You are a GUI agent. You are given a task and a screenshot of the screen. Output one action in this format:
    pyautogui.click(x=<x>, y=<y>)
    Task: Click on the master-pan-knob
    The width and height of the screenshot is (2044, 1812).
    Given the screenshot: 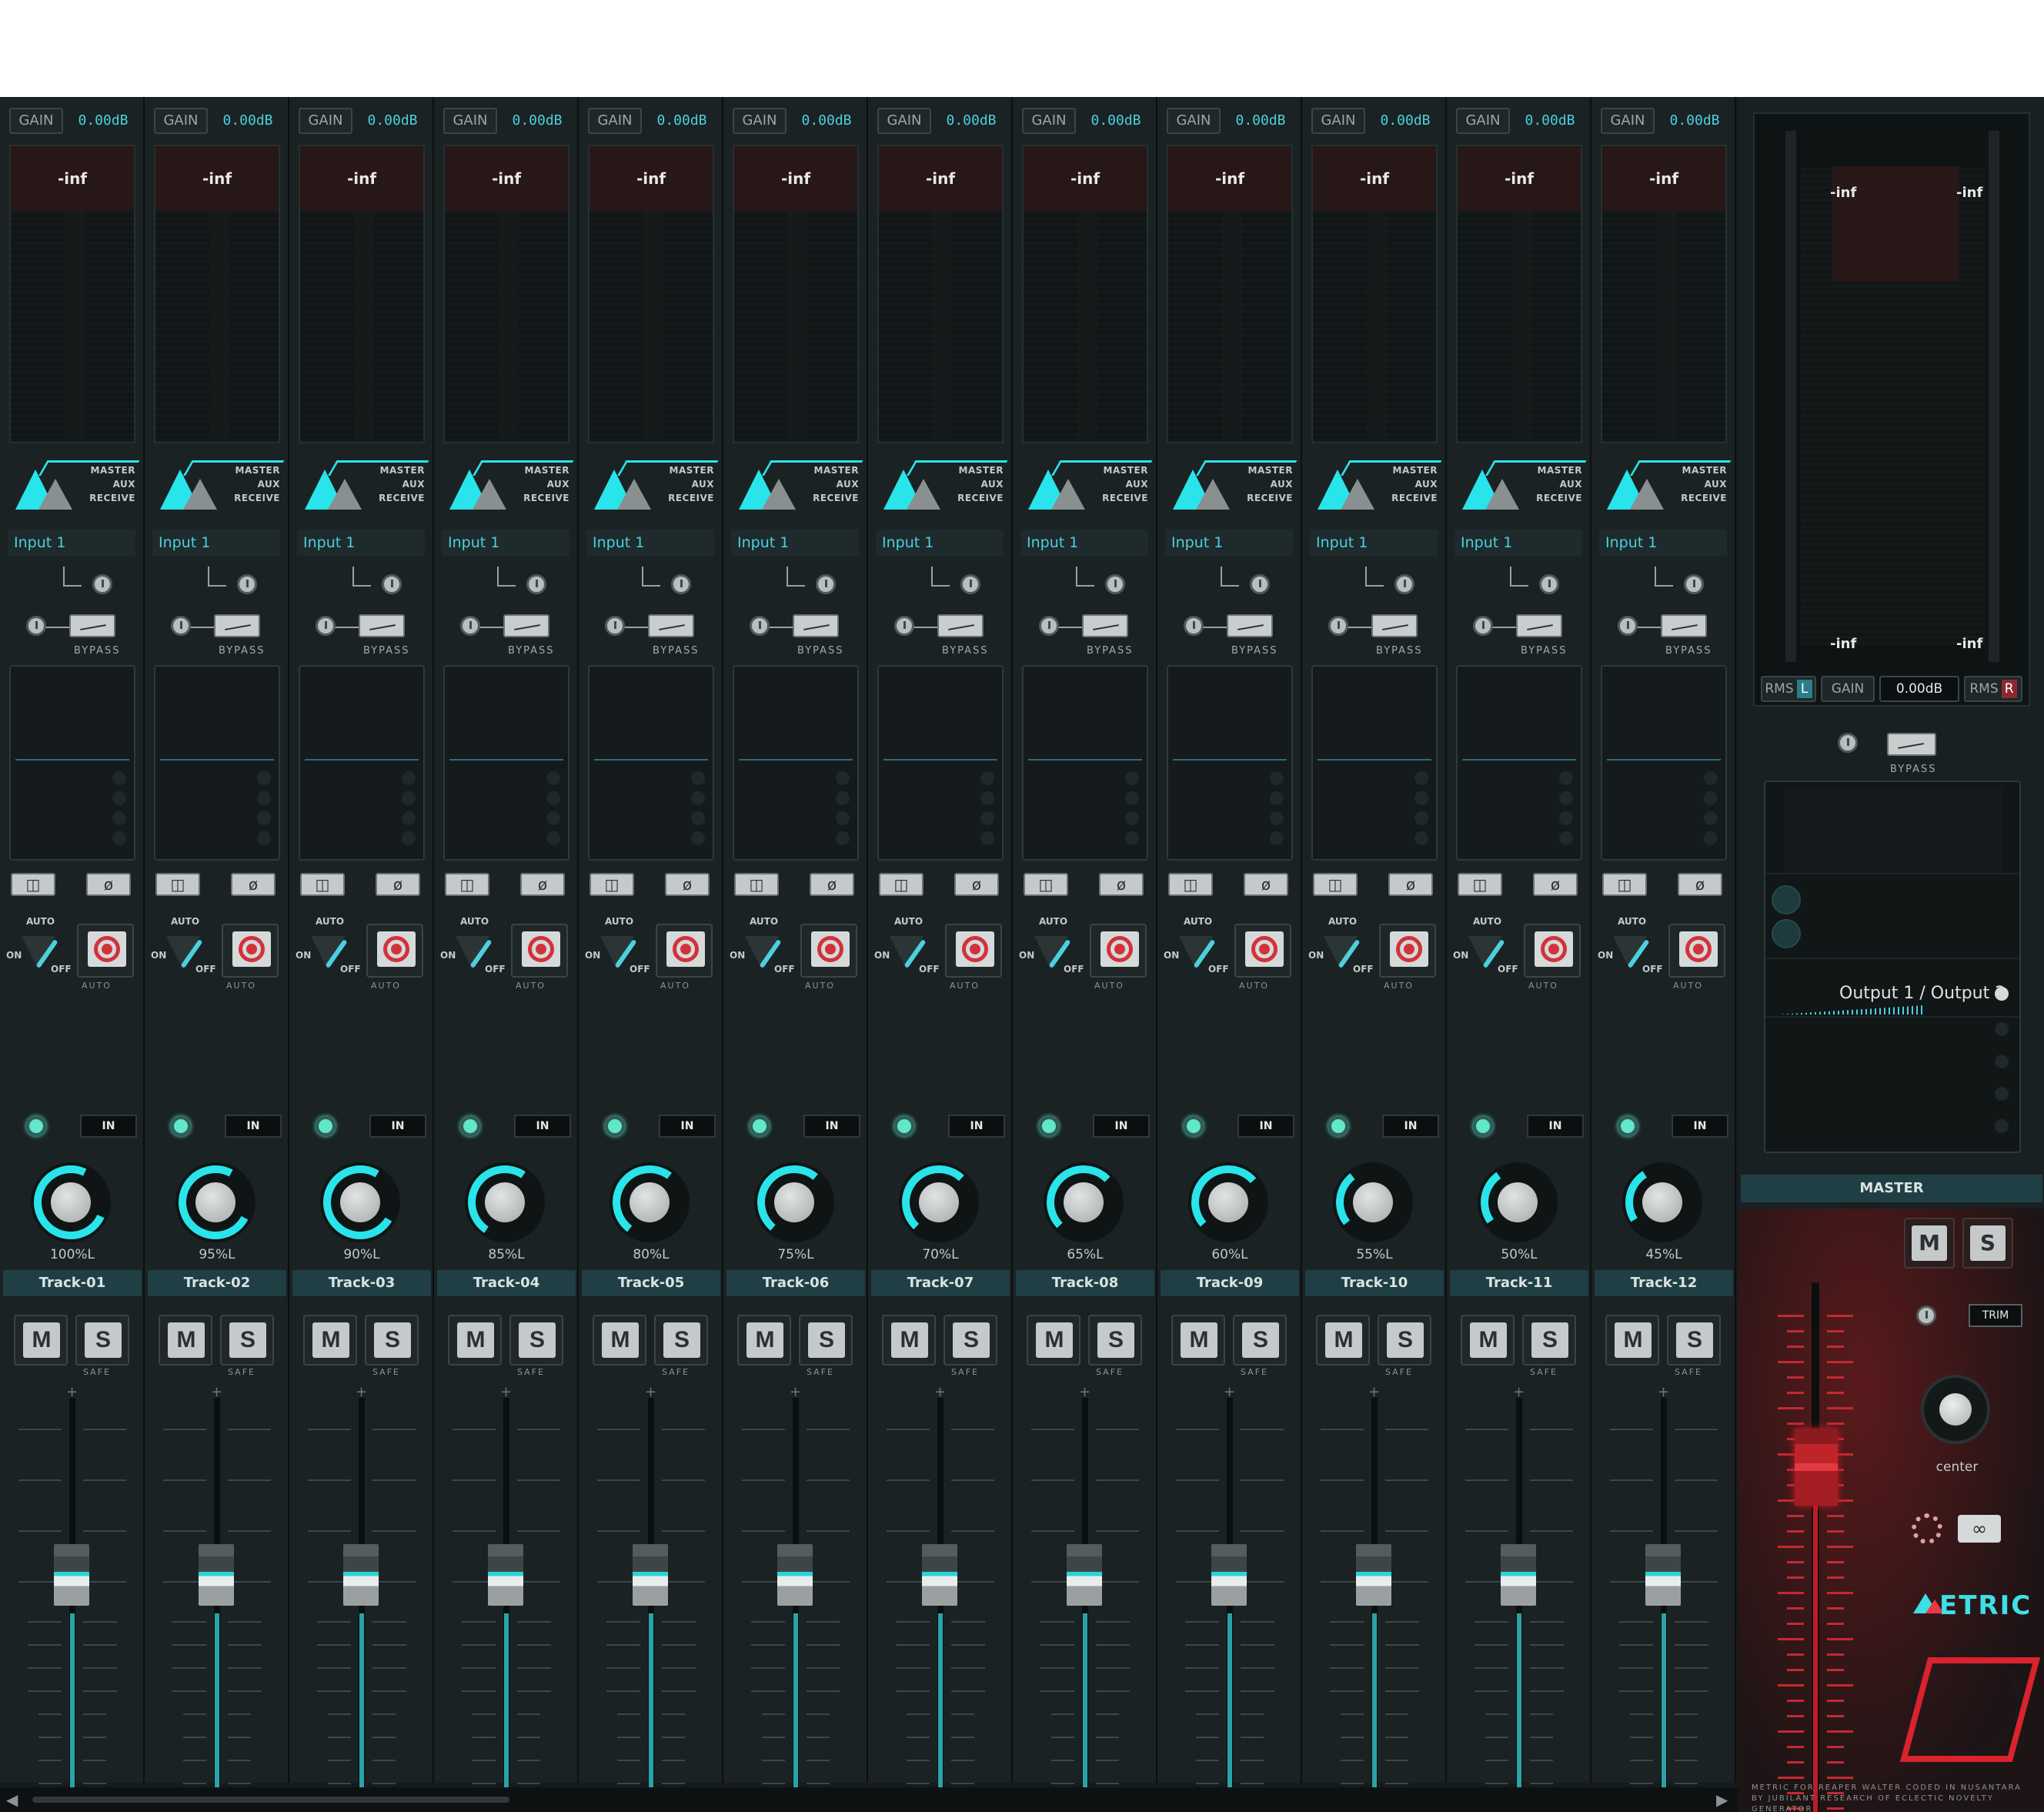 What is the action you would take?
    pyautogui.click(x=1955, y=1409)
    